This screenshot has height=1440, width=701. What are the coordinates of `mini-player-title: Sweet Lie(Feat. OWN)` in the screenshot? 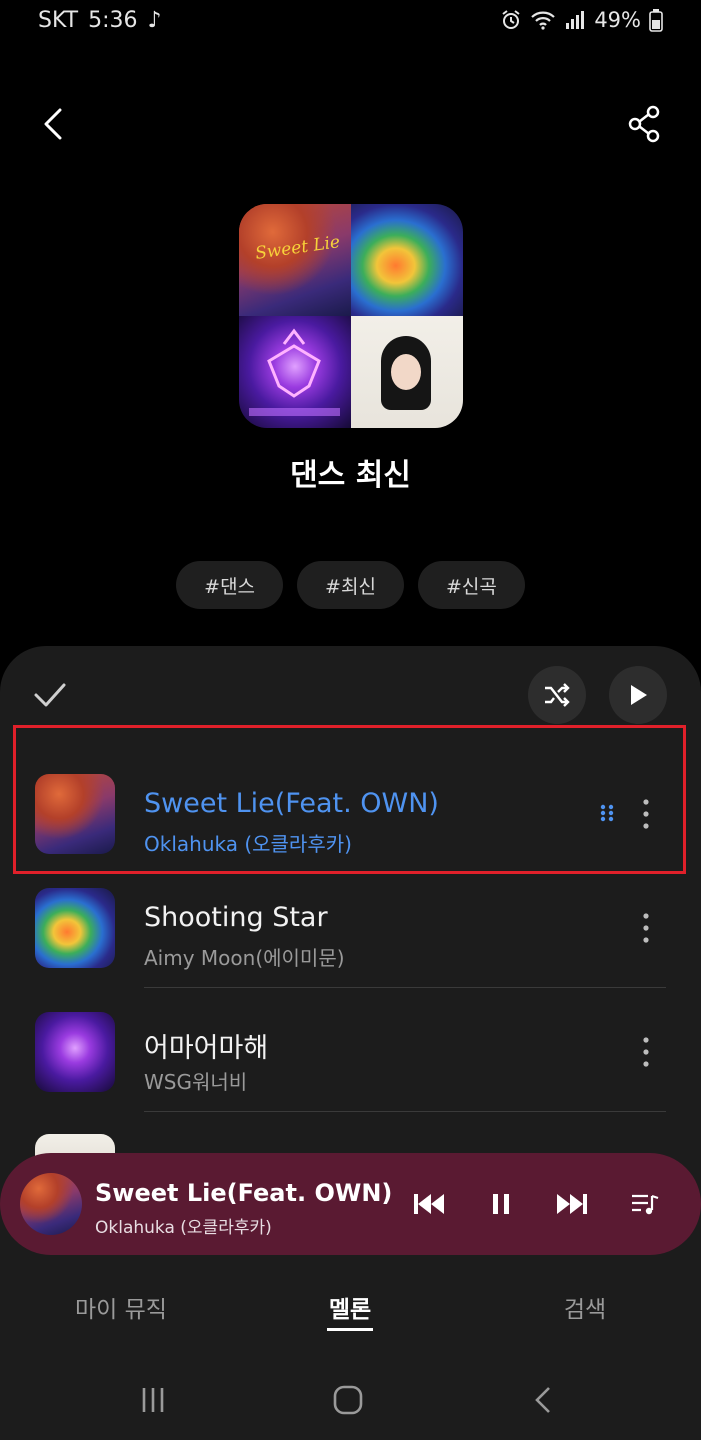 It's located at (244, 1193).